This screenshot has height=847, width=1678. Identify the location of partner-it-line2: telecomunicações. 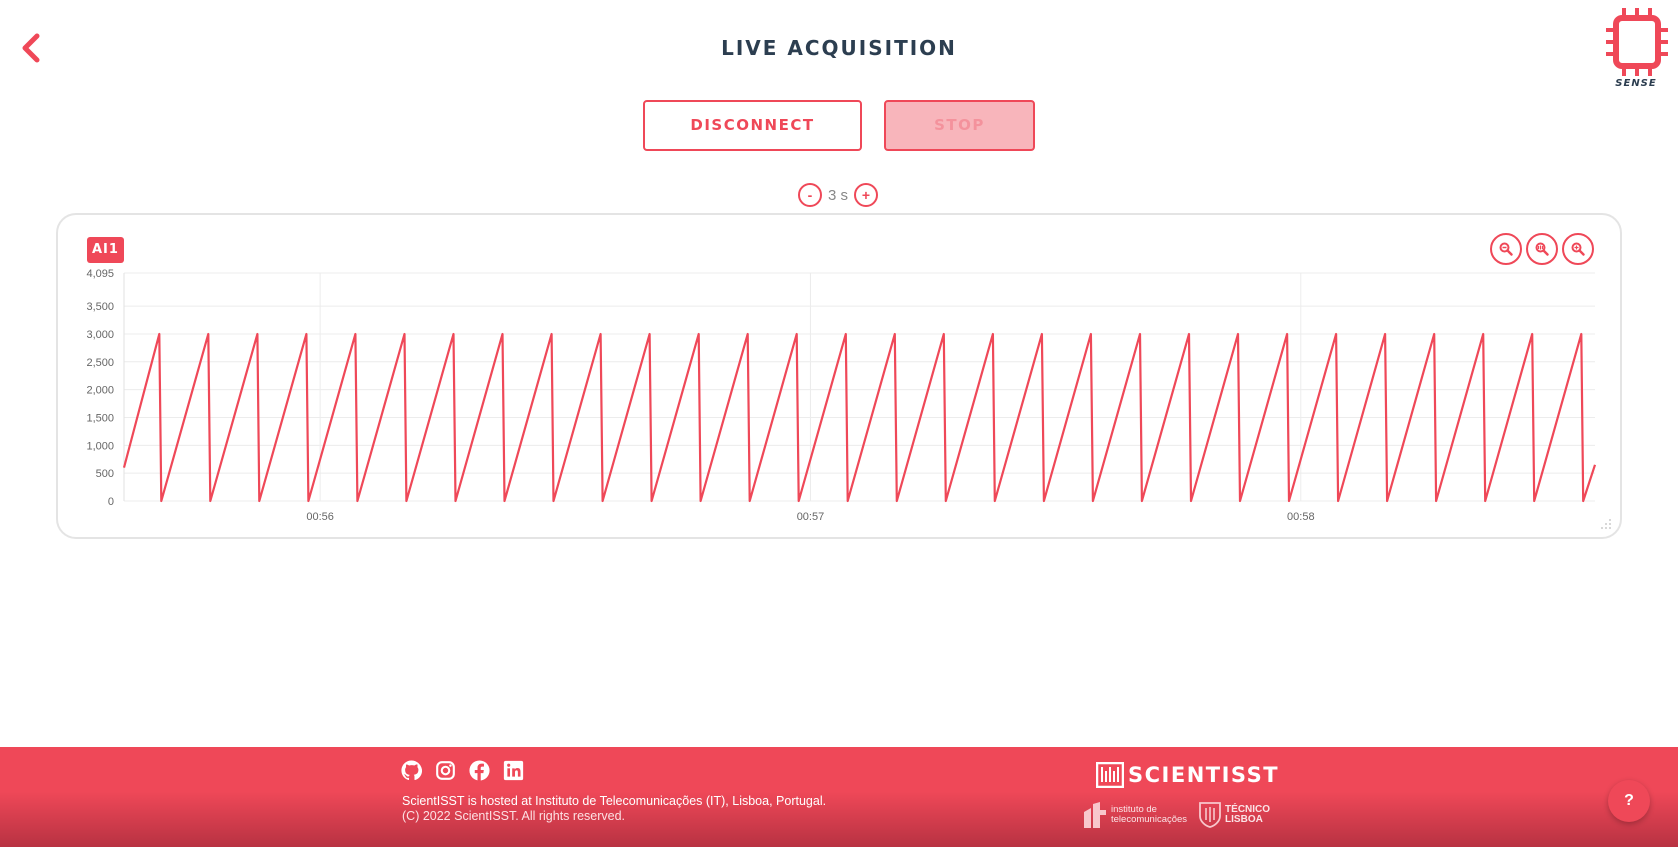
(1149, 819).